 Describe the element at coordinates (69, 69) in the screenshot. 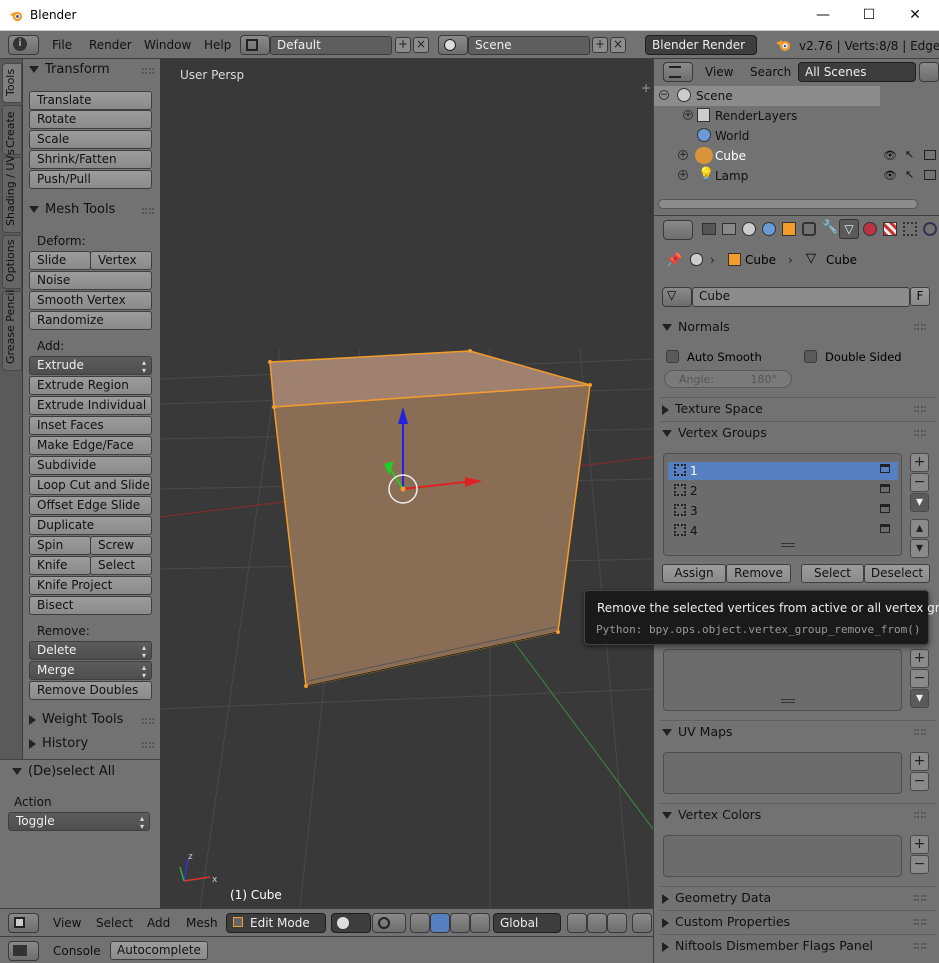

I see `transform-panel-header: Transform` at that location.